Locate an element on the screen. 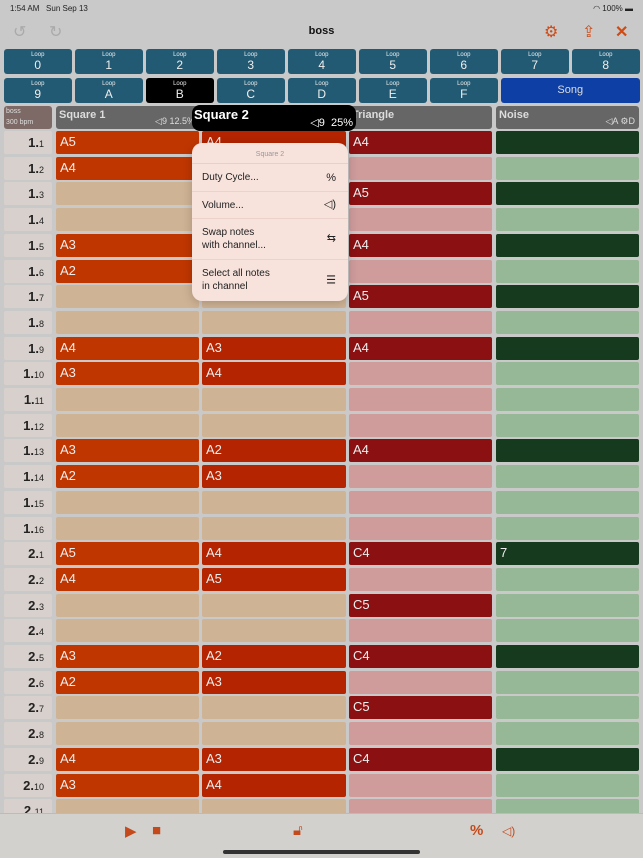 The height and width of the screenshot is (858, 643). row-label: 1.4 is located at coordinates (28, 220).